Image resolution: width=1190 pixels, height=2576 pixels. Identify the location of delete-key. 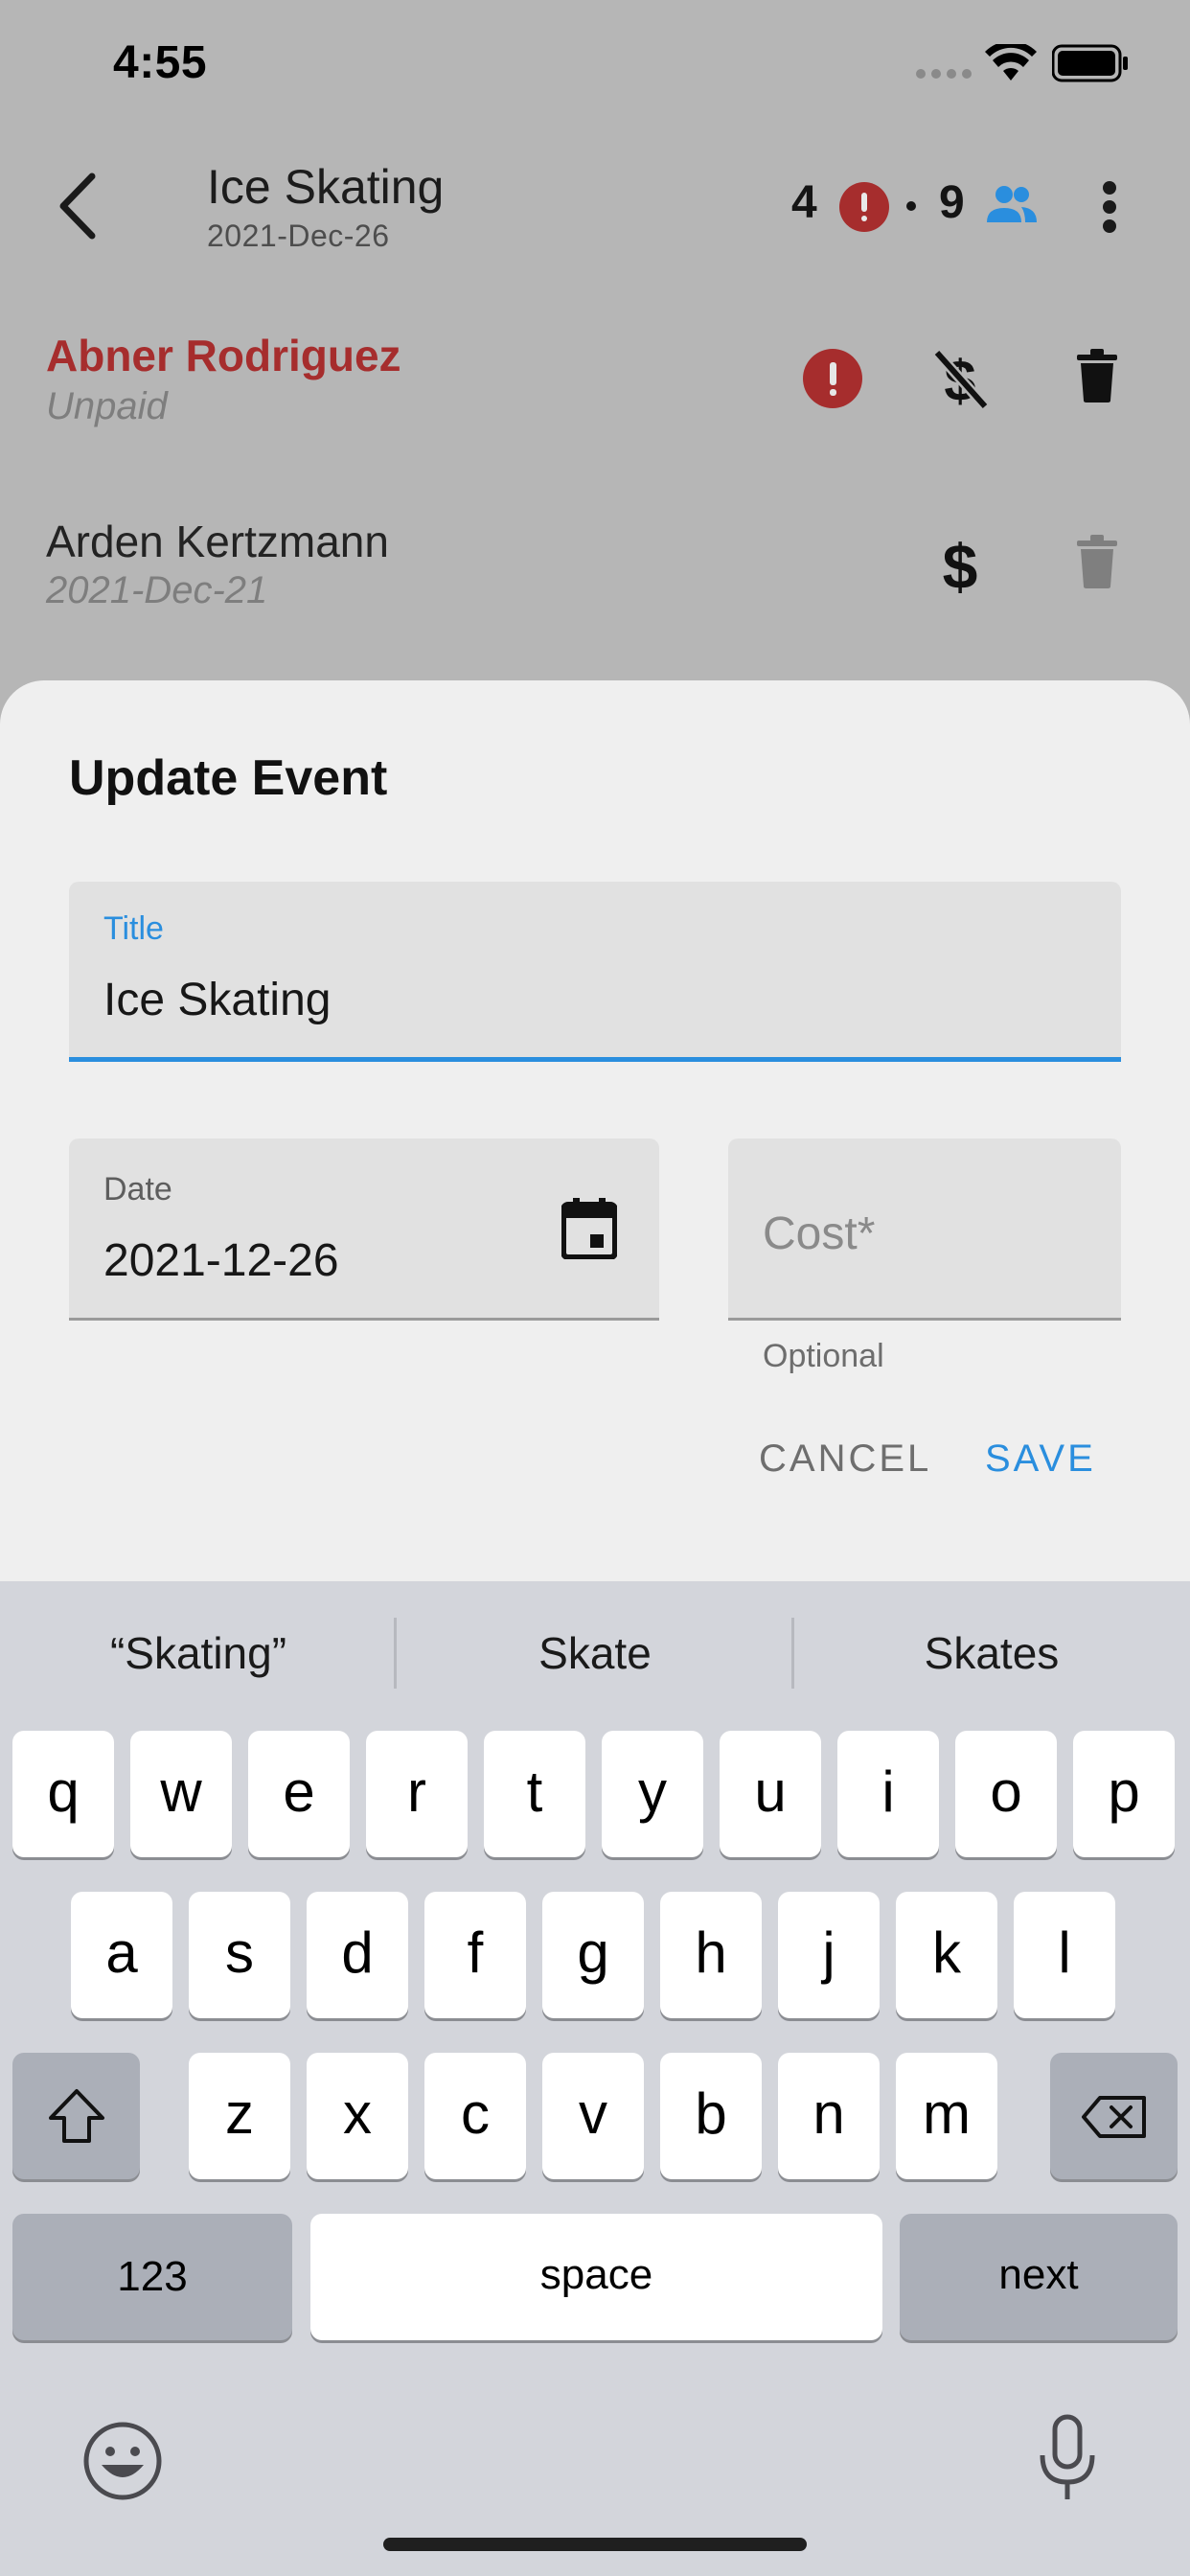
(1114, 2116).